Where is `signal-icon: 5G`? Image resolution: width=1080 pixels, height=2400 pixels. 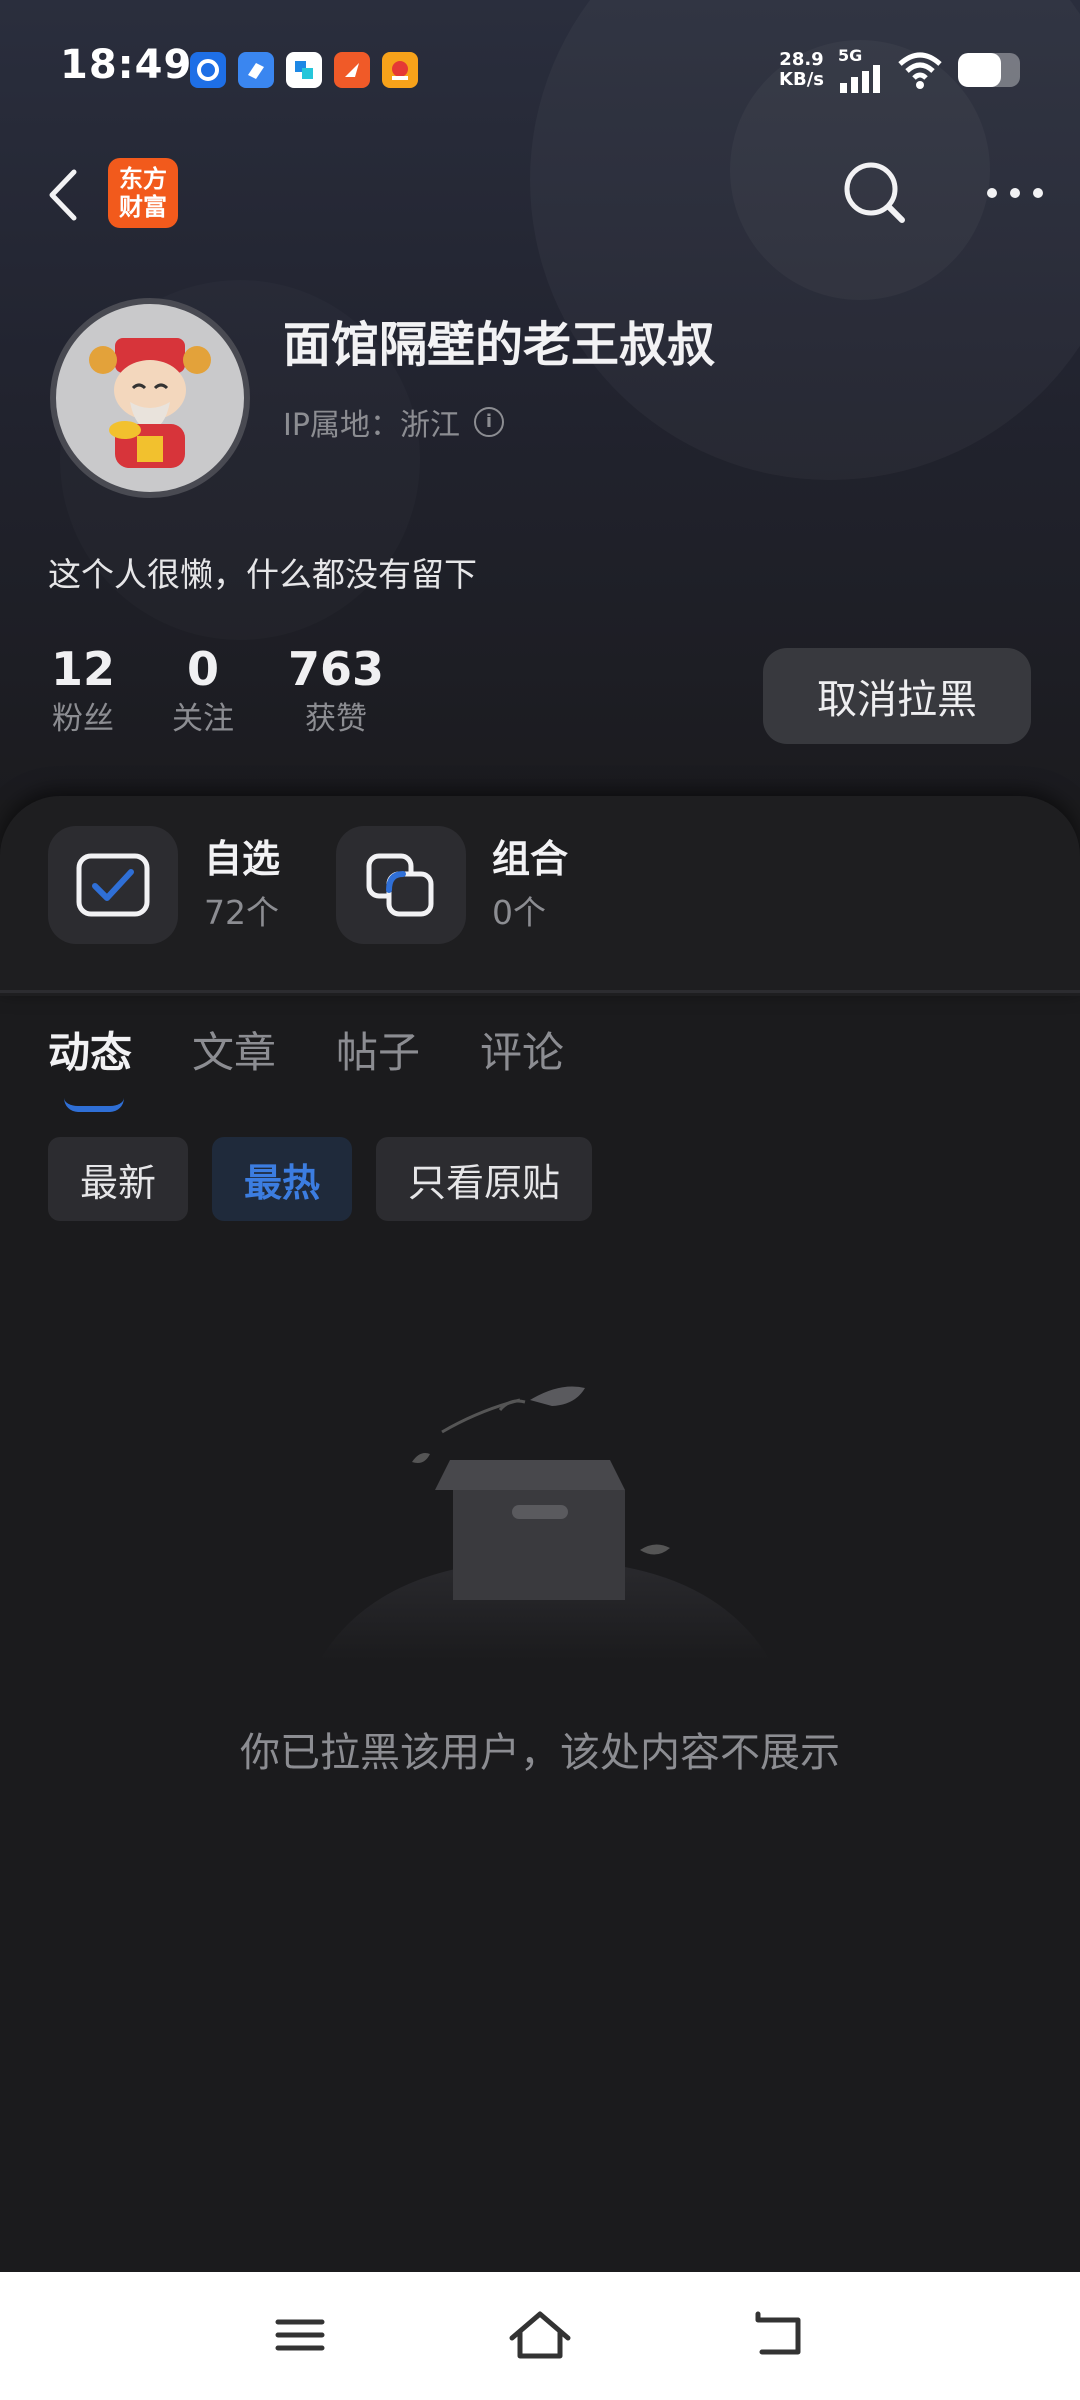 signal-icon: 5G is located at coordinates (860, 69).